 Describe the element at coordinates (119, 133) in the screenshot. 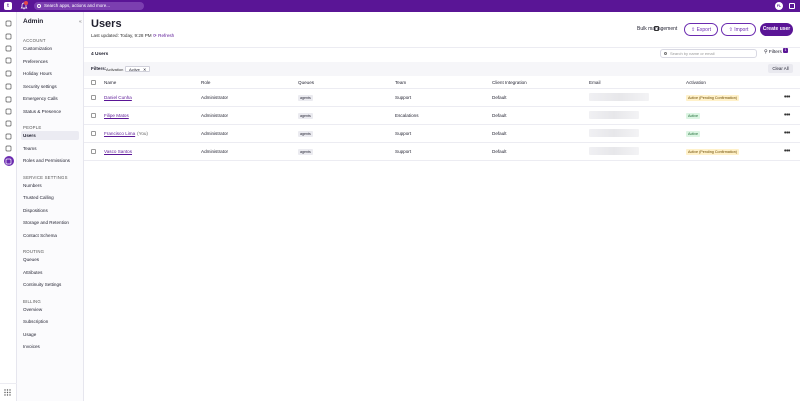

I see `user-name-link: Francisco Lima` at that location.